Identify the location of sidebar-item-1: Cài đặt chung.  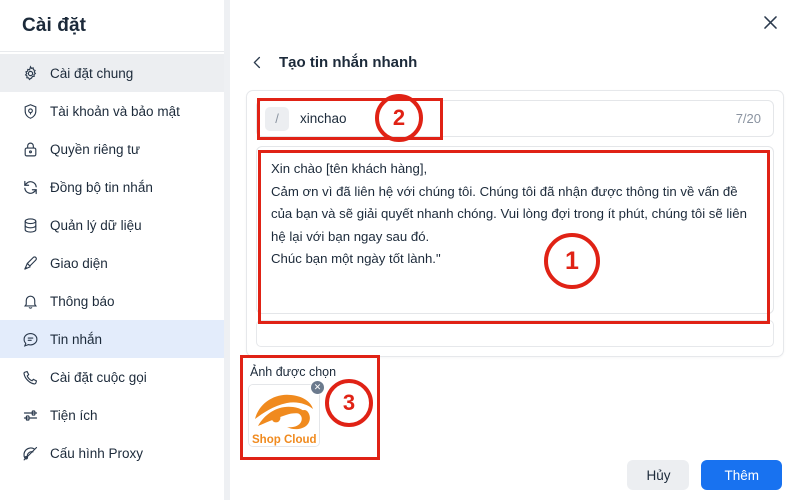
(112, 73).